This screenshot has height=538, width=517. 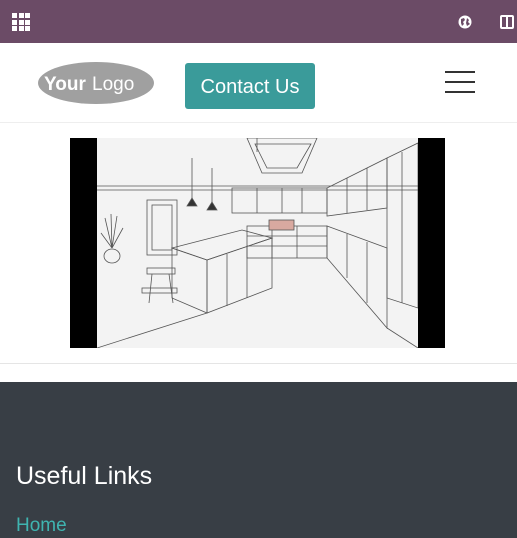 I want to click on split-view-icon, so click(x=507, y=22).